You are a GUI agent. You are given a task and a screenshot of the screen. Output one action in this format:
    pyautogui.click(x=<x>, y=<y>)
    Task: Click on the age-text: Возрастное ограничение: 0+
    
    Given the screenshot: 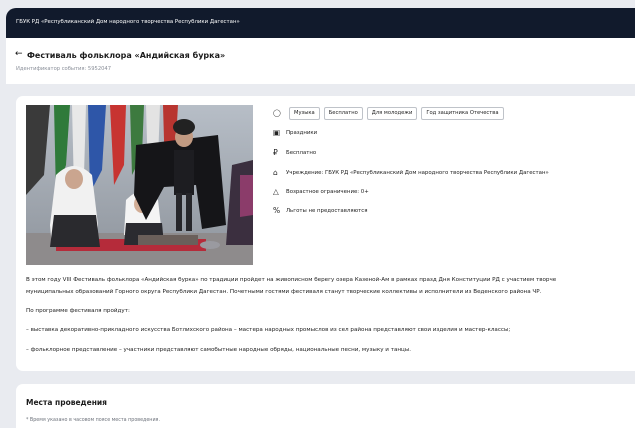 What is the action you would take?
    pyautogui.click(x=327, y=191)
    